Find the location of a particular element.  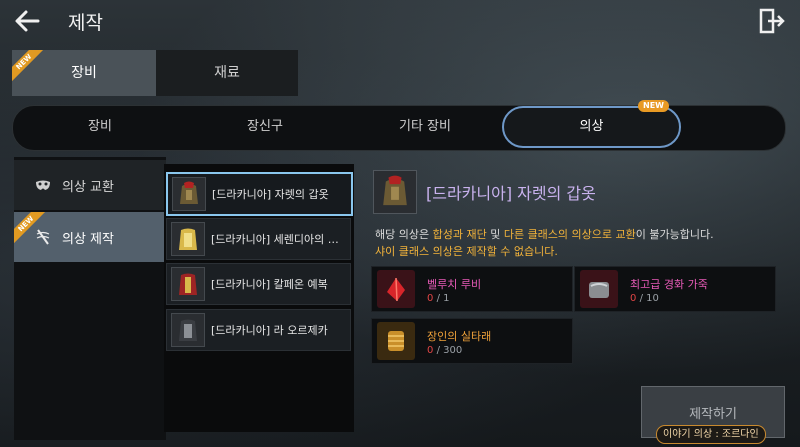

list-item: [드라카니아] 칼페온 예복 is located at coordinates (258, 284).